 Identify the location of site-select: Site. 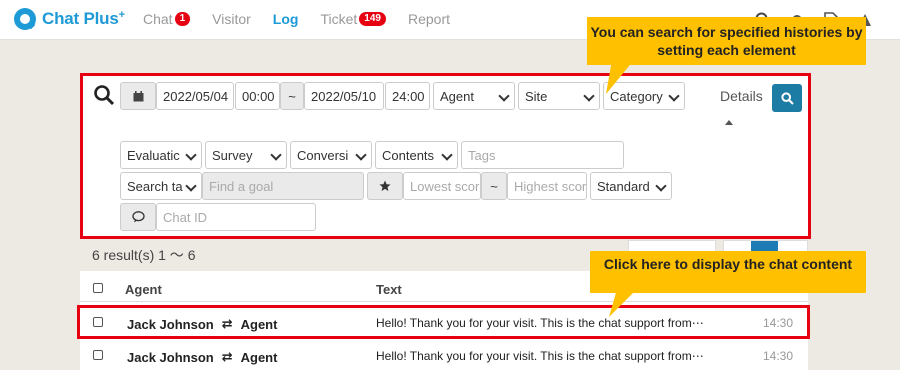
(559, 96).